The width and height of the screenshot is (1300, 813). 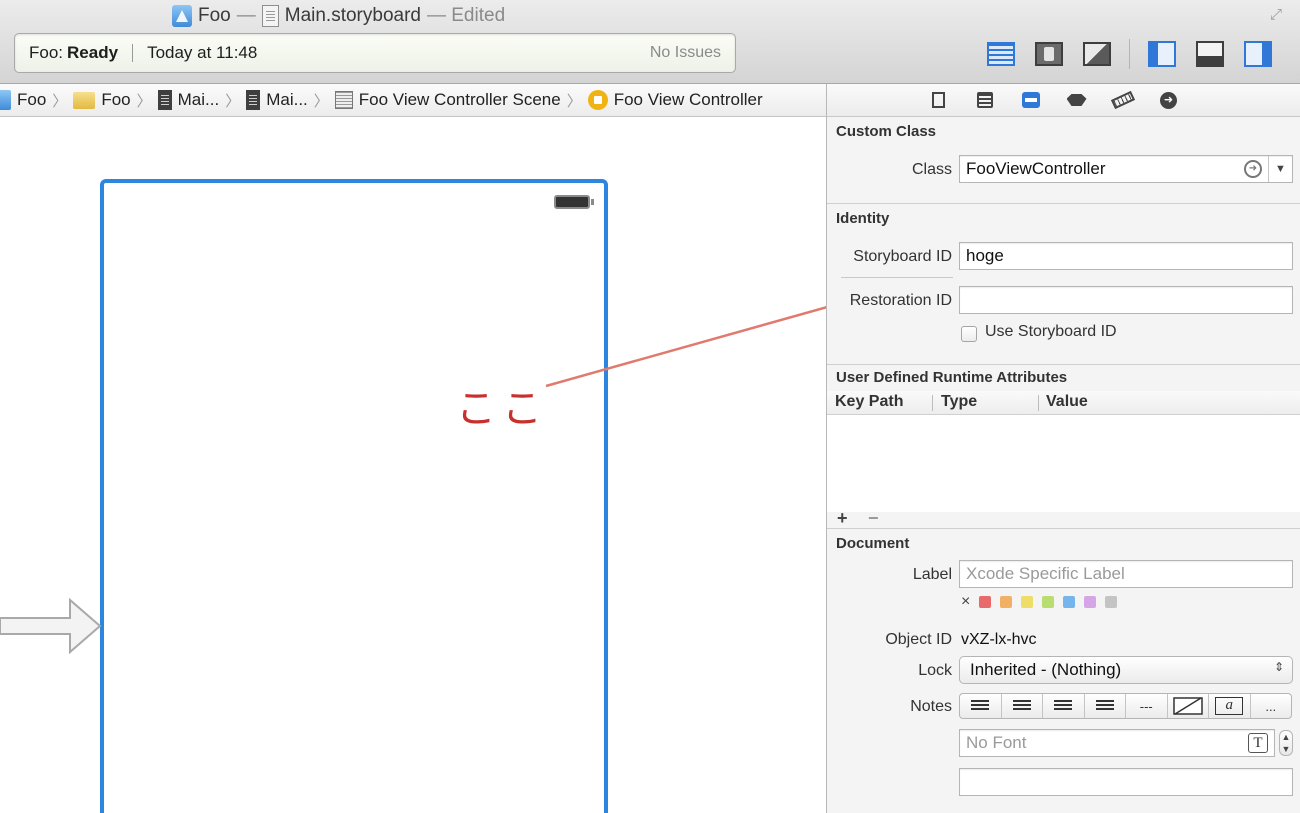 What do you see at coordinates (1111, 602) in the screenshot?
I see `label-color-gray` at bounding box center [1111, 602].